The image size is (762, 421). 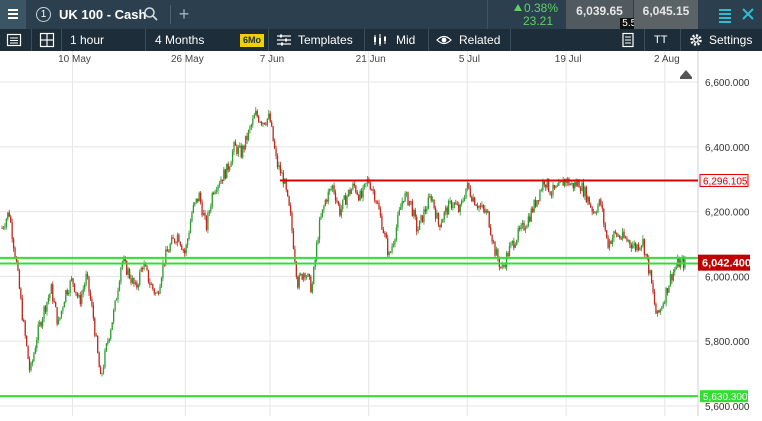 I want to click on search-icon, so click(x=151, y=14).